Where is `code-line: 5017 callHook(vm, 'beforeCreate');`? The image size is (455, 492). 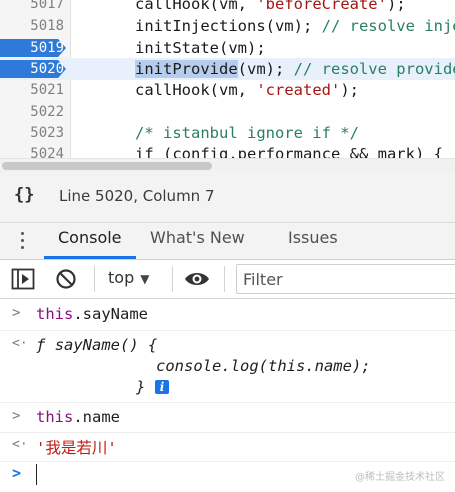 code-line: 5017 callHook(vm, 'beforeCreate'); is located at coordinates (227, 7).